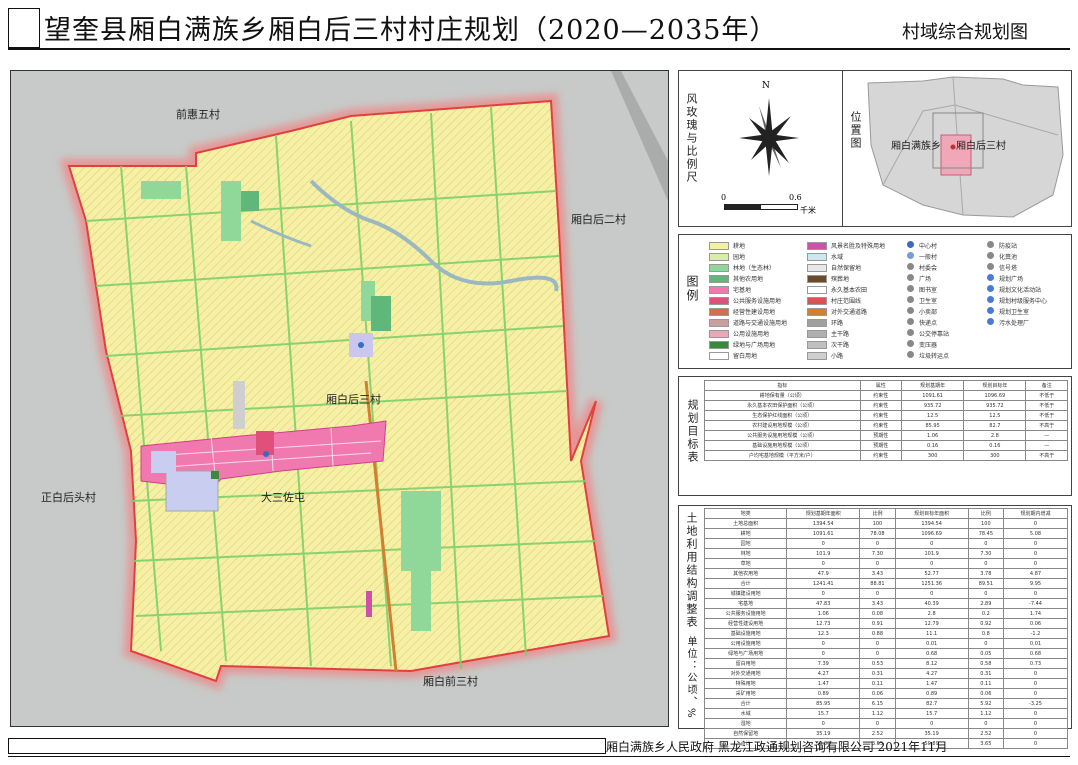  I want to click on landuse-cell: 0.2, so click(986, 613).